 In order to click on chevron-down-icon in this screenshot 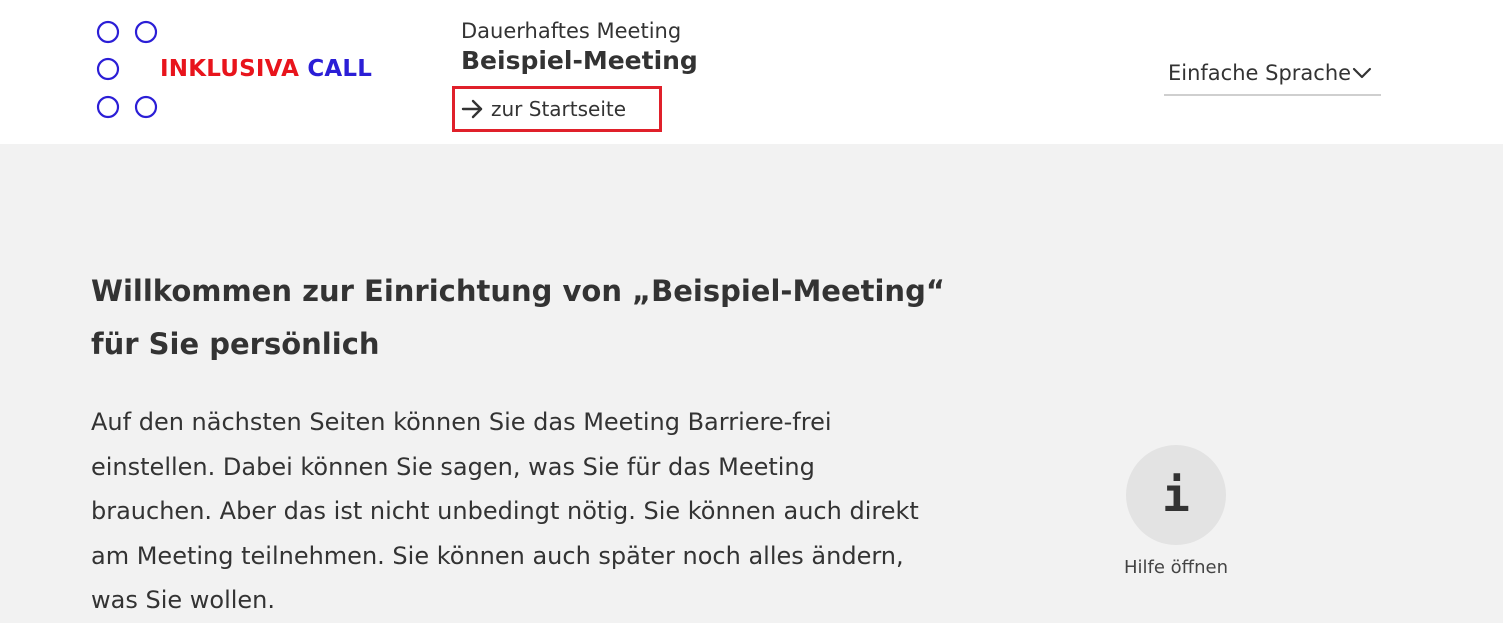, I will do `click(1362, 73)`.